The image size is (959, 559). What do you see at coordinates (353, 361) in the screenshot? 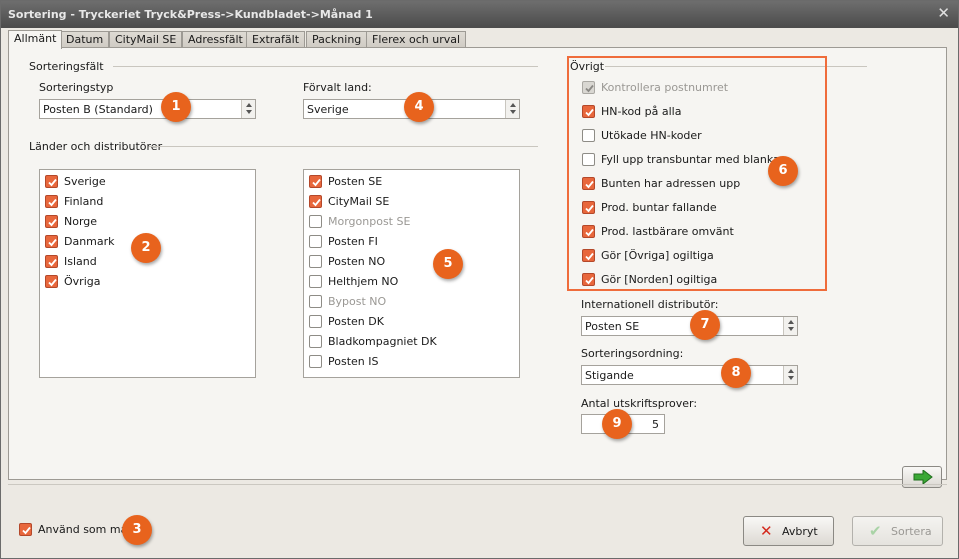
I see `checkbox-label: Posten IS` at bounding box center [353, 361].